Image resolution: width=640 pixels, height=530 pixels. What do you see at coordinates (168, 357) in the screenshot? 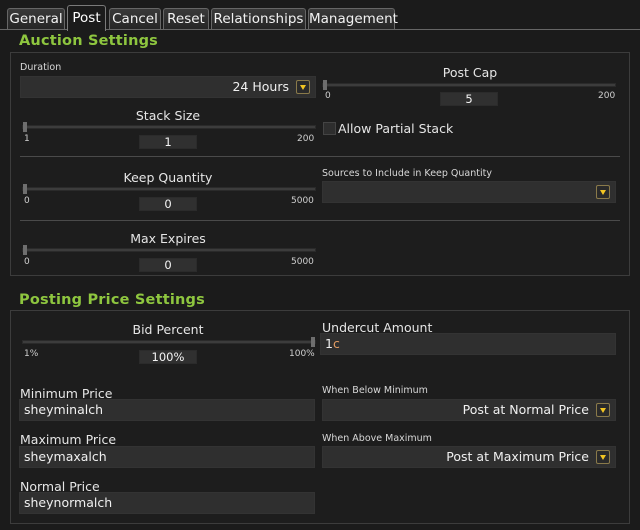
I see `bid-percent-value: 100%` at bounding box center [168, 357].